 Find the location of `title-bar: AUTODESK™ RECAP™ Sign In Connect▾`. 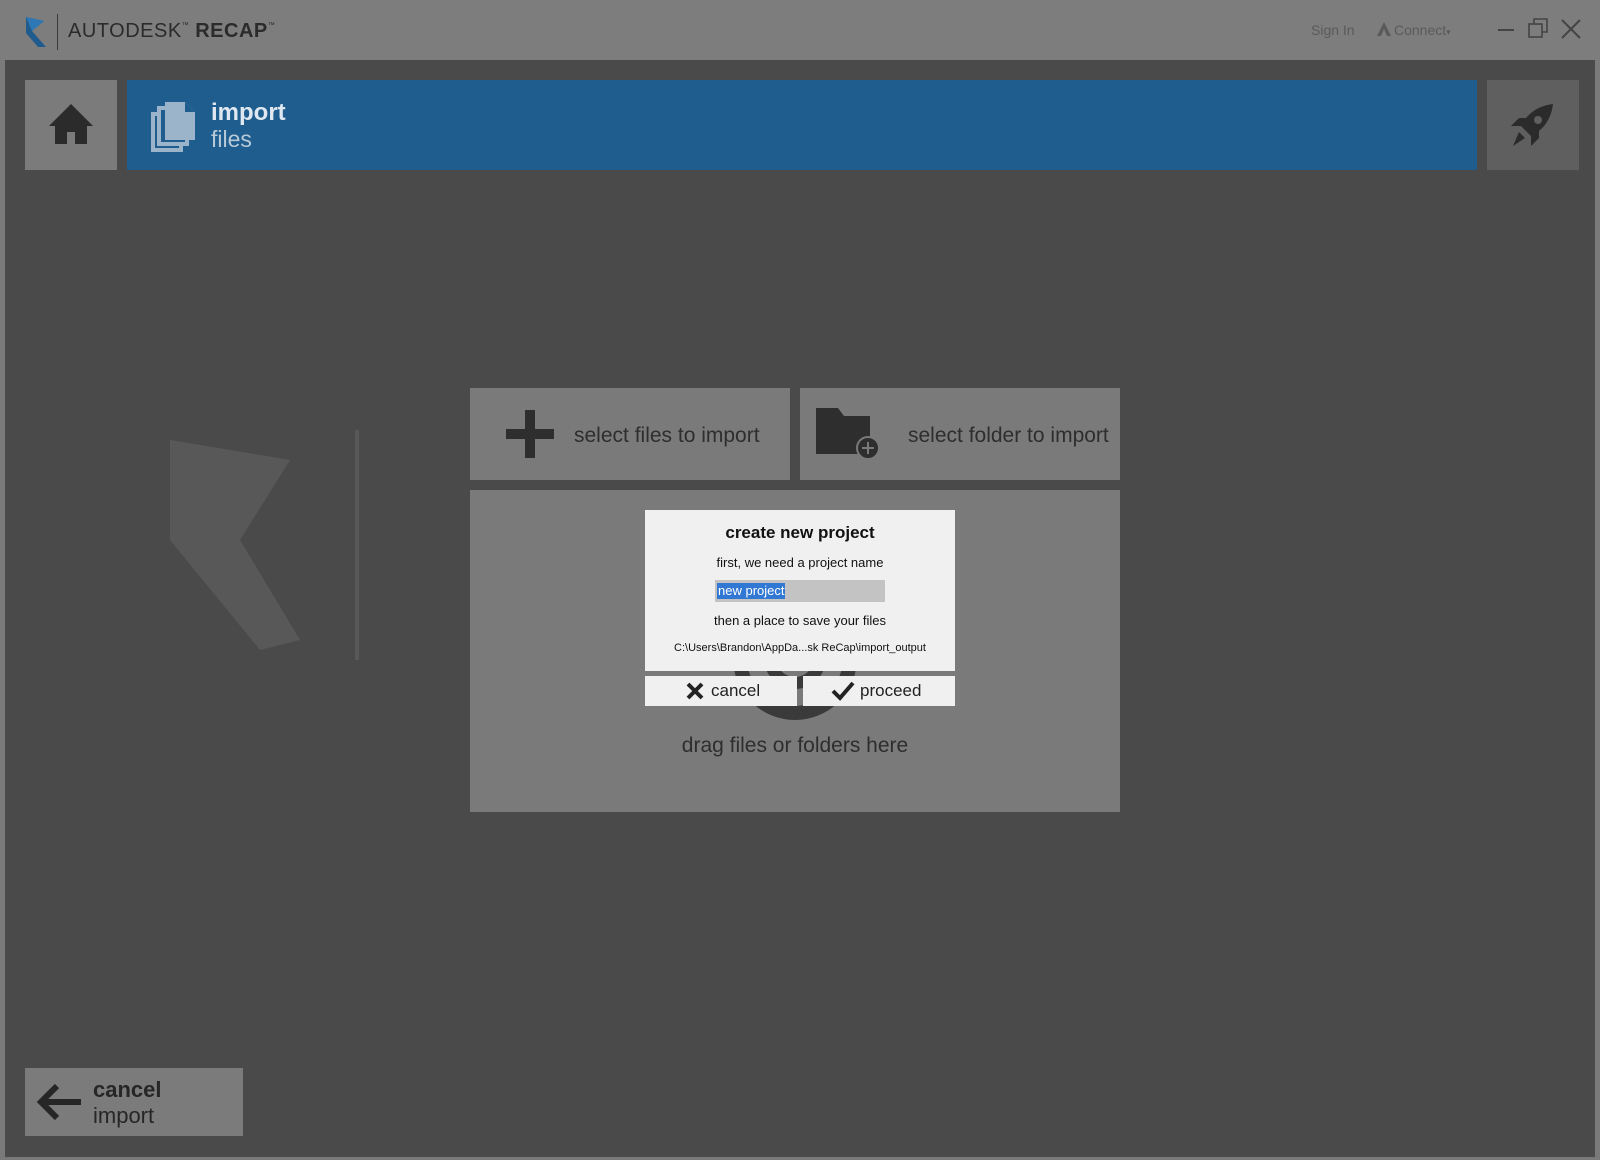

title-bar: AUTODESK™ RECAP™ Sign In Connect▾ is located at coordinates (800, 30).